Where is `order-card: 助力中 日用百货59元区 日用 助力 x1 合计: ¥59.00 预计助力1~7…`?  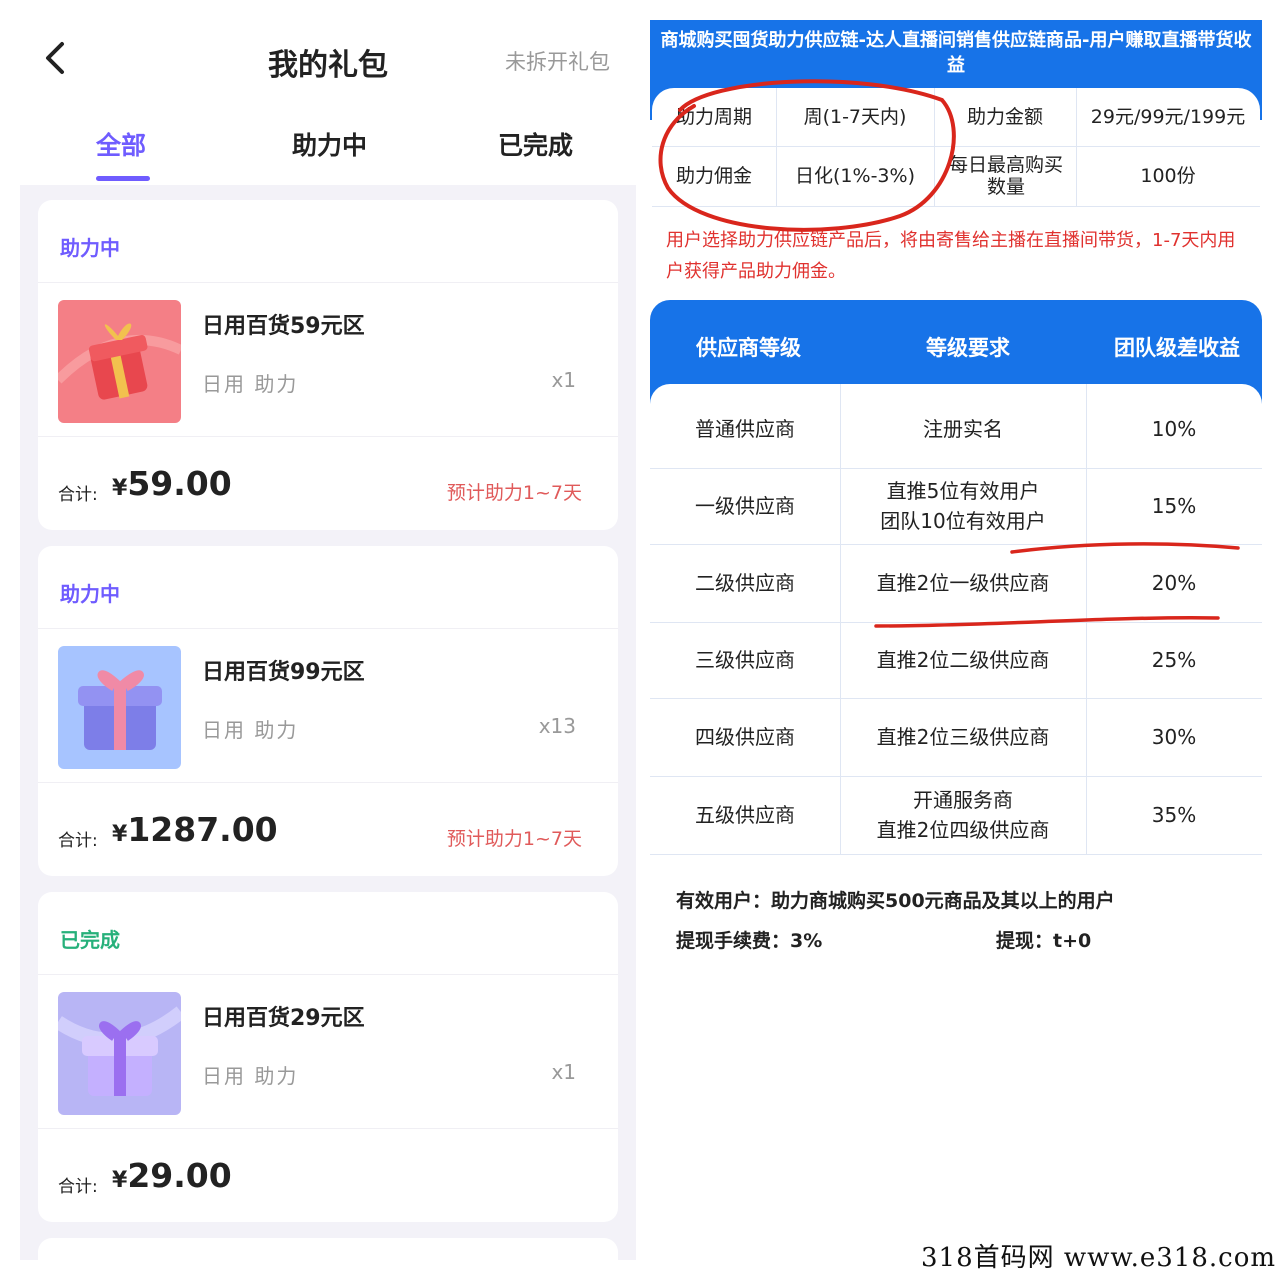 order-card: 助力中 日用百货59元区 日用 助力 x1 合计: ¥59.00 预计助力1~7… is located at coordinates (328, 365).